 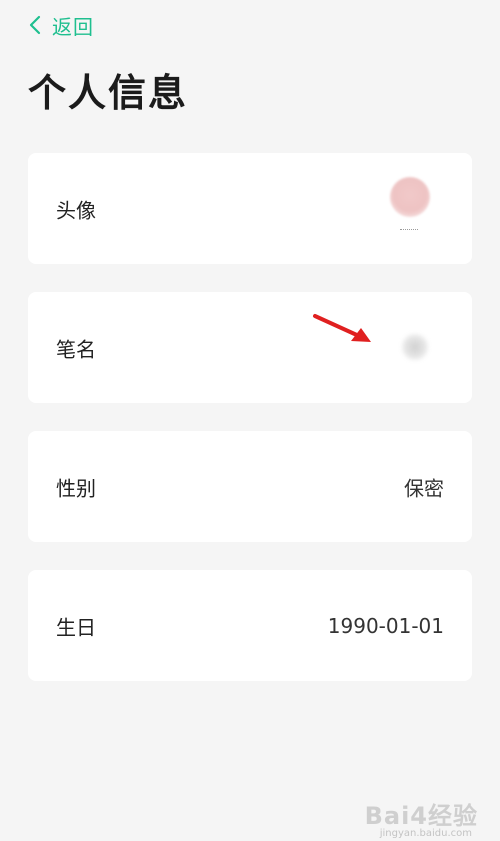 I want to click on back-button: 返回, so click(x=61, y=25).